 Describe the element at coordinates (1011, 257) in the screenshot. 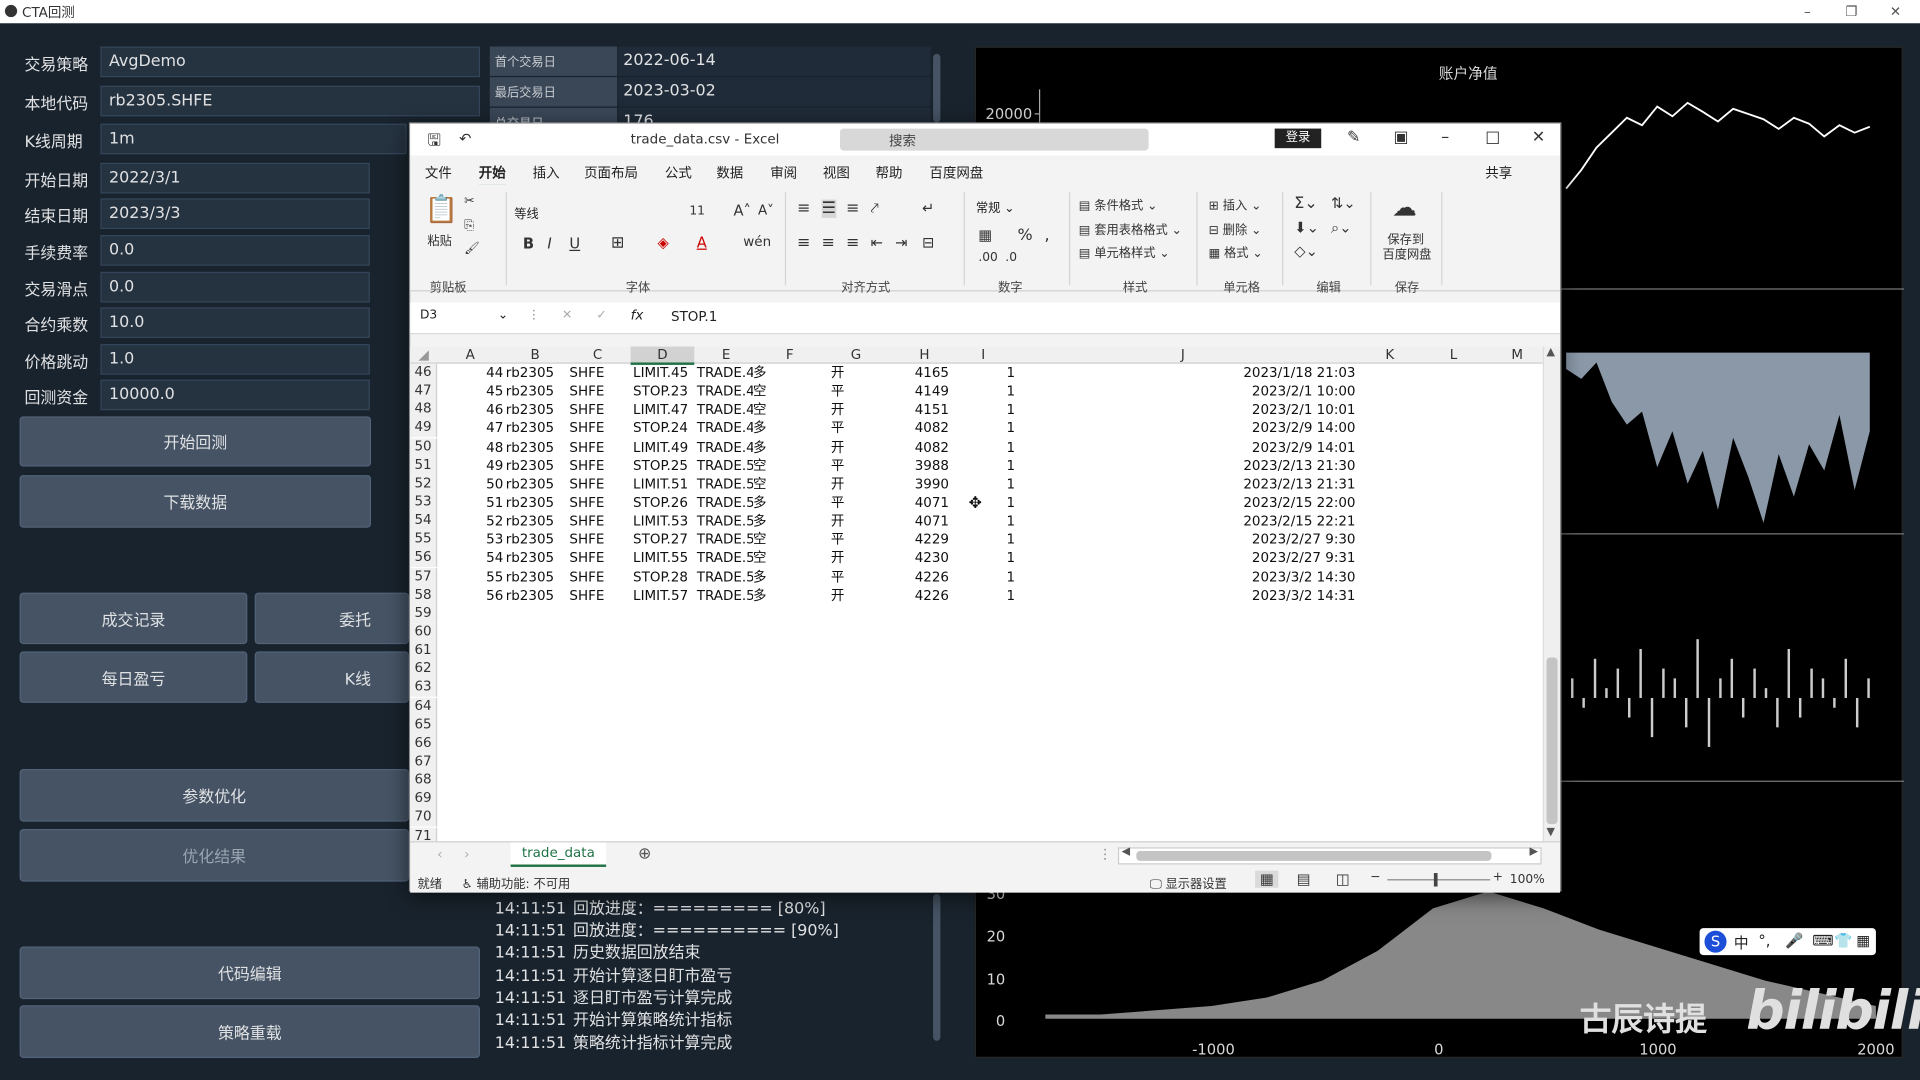

I see `decrease-decimal-icon: .0` at that location.